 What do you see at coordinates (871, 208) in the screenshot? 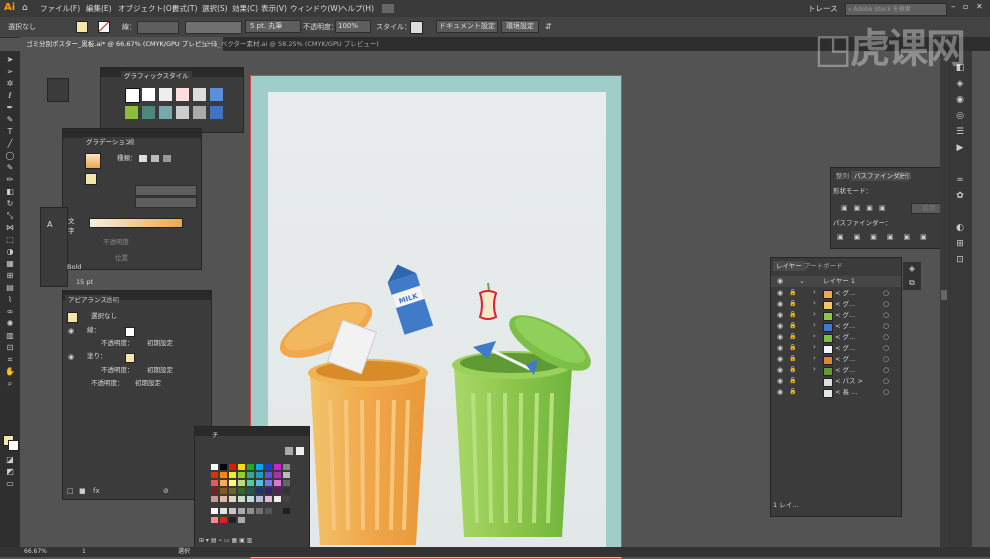
I see `shape-mode-icons: ▣▣▣▣` at bounding box center [871, 208].